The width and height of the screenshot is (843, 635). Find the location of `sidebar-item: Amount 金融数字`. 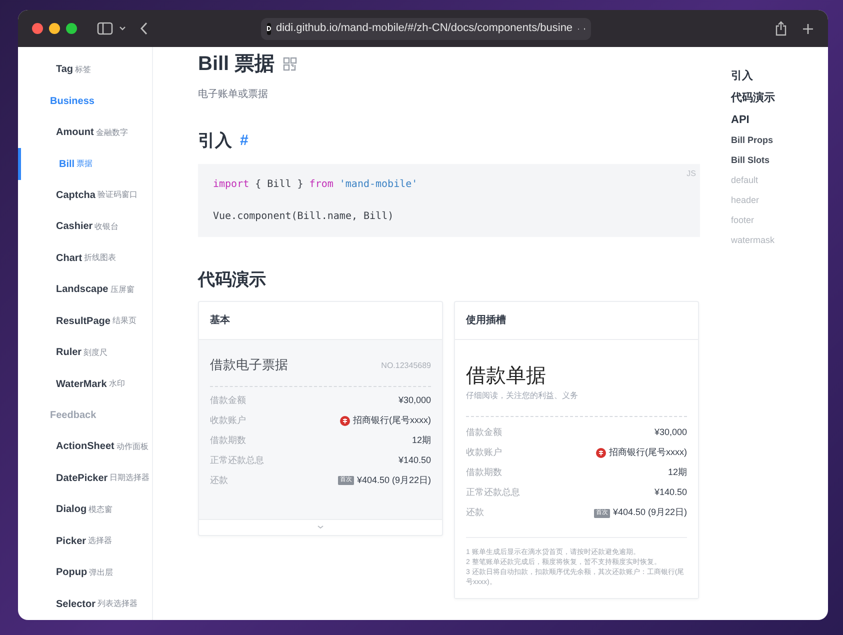

sidebar-item: Amount 金融数字 is located at coordinates (85, 132).